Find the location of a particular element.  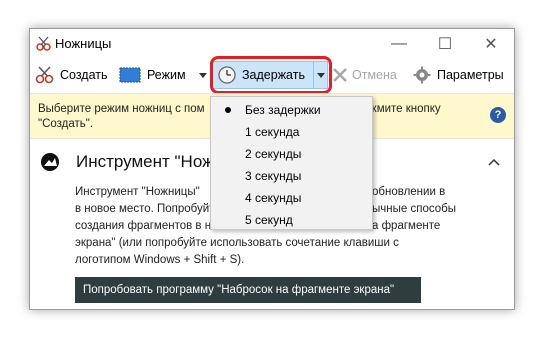

maximize-button: ☐ is located at coordinates (445, 44).